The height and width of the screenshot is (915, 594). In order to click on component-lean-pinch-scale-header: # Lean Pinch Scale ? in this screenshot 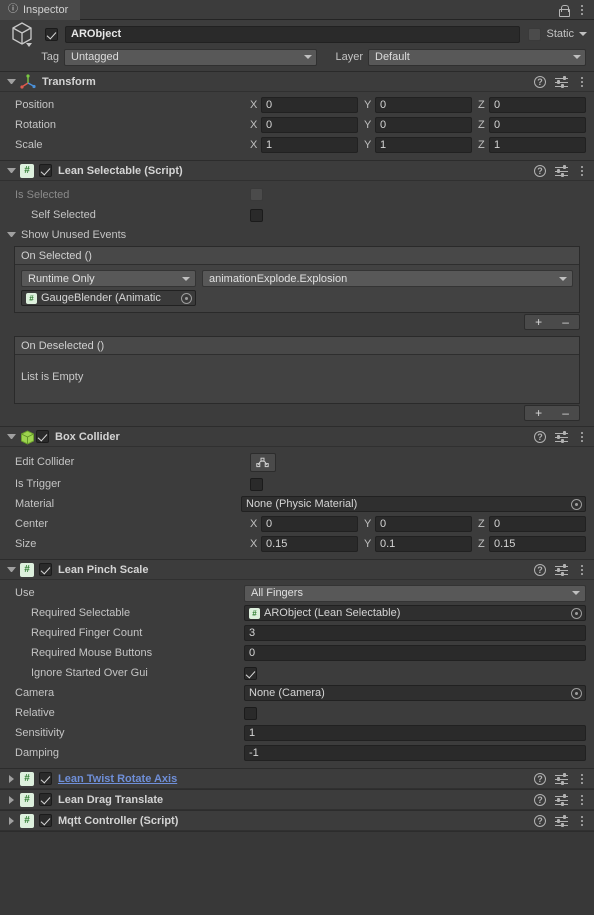, I will do `click(297, 570)`.